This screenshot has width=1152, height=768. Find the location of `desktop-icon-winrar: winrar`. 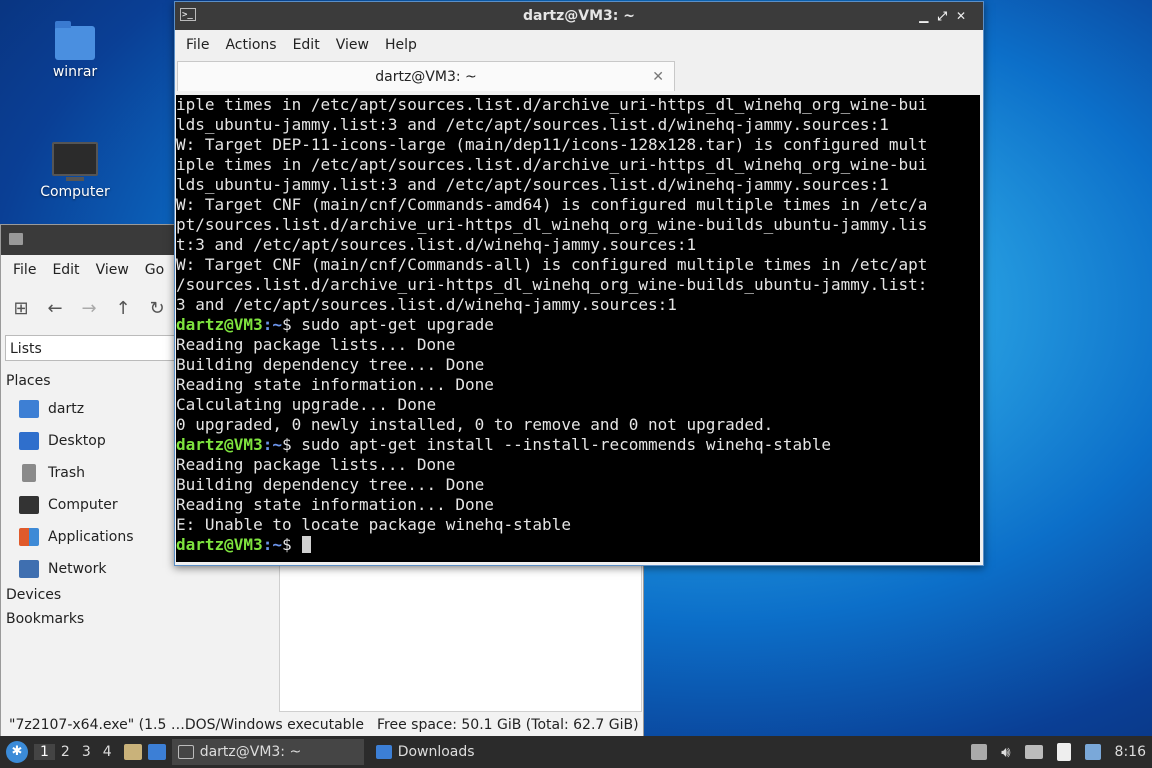

desktop-icon-winrar: winrar is located at coordinates (75, 50).